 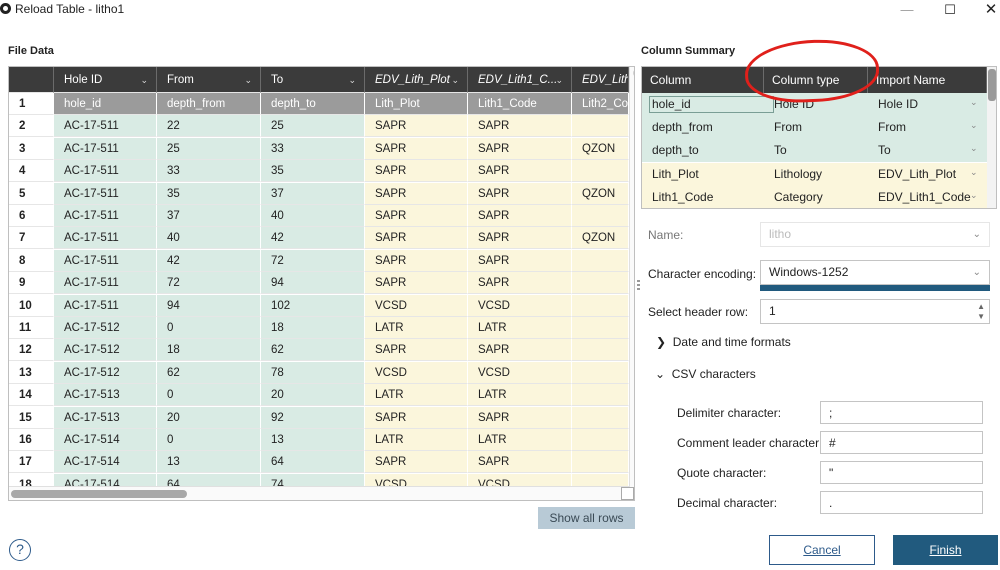 I want to click on header-from: From ⌄, so click(x=209, y=80).